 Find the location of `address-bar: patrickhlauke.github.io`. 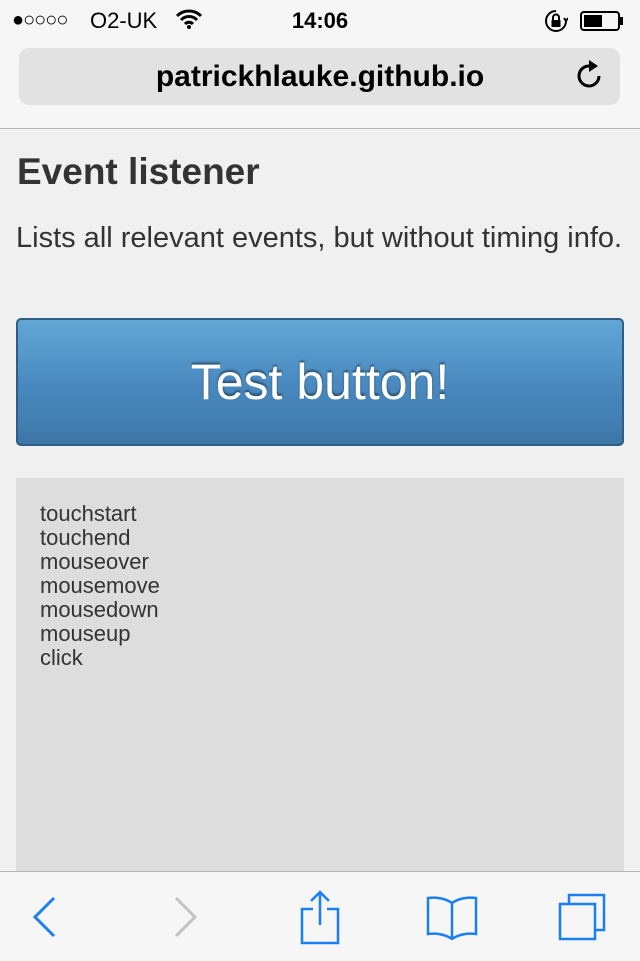

address-bar: patrickhlauke.github.io is located at coordinates (320, 84).